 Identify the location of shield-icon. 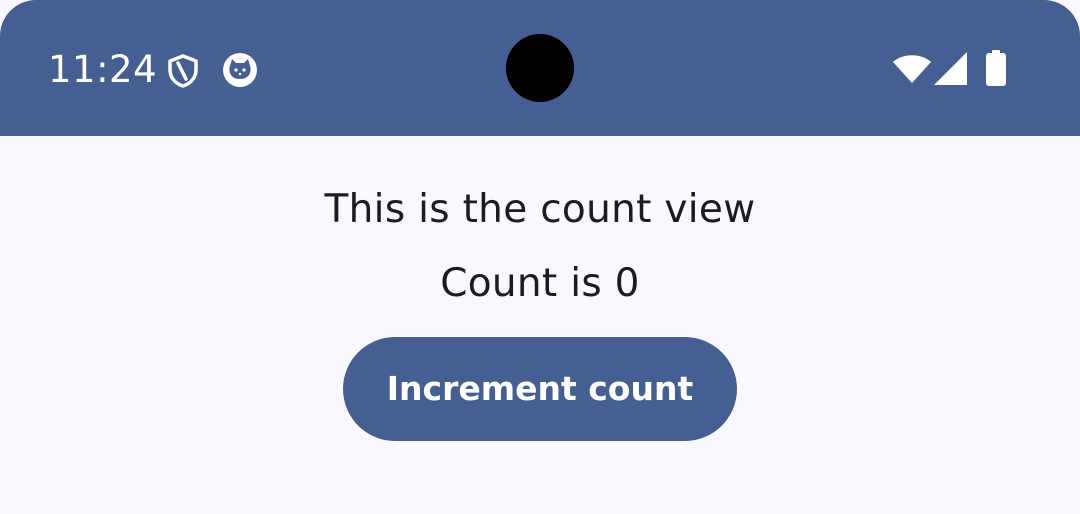
(183, 71).